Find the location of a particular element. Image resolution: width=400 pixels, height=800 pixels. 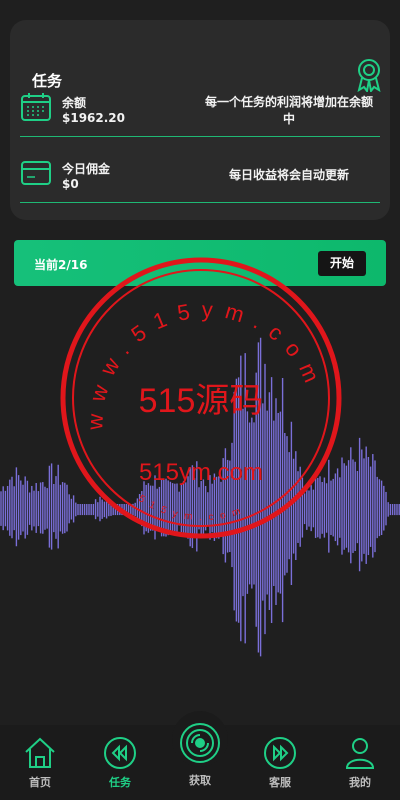

commission-value: $0 is located at coordinates (70, 184).